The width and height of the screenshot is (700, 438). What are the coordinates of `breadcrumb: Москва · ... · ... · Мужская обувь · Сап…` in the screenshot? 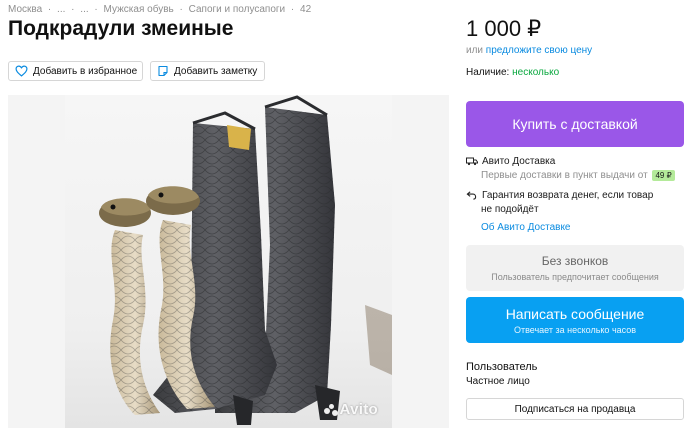 It's located at (161, 9).